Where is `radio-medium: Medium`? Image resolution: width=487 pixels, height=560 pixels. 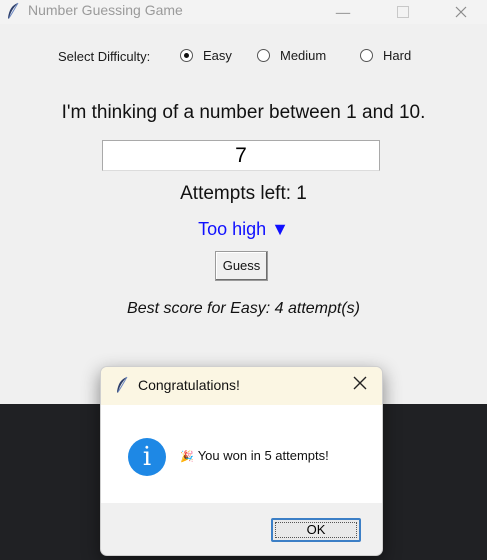 radio-medium: Medium is located at coordinates (291, 55).